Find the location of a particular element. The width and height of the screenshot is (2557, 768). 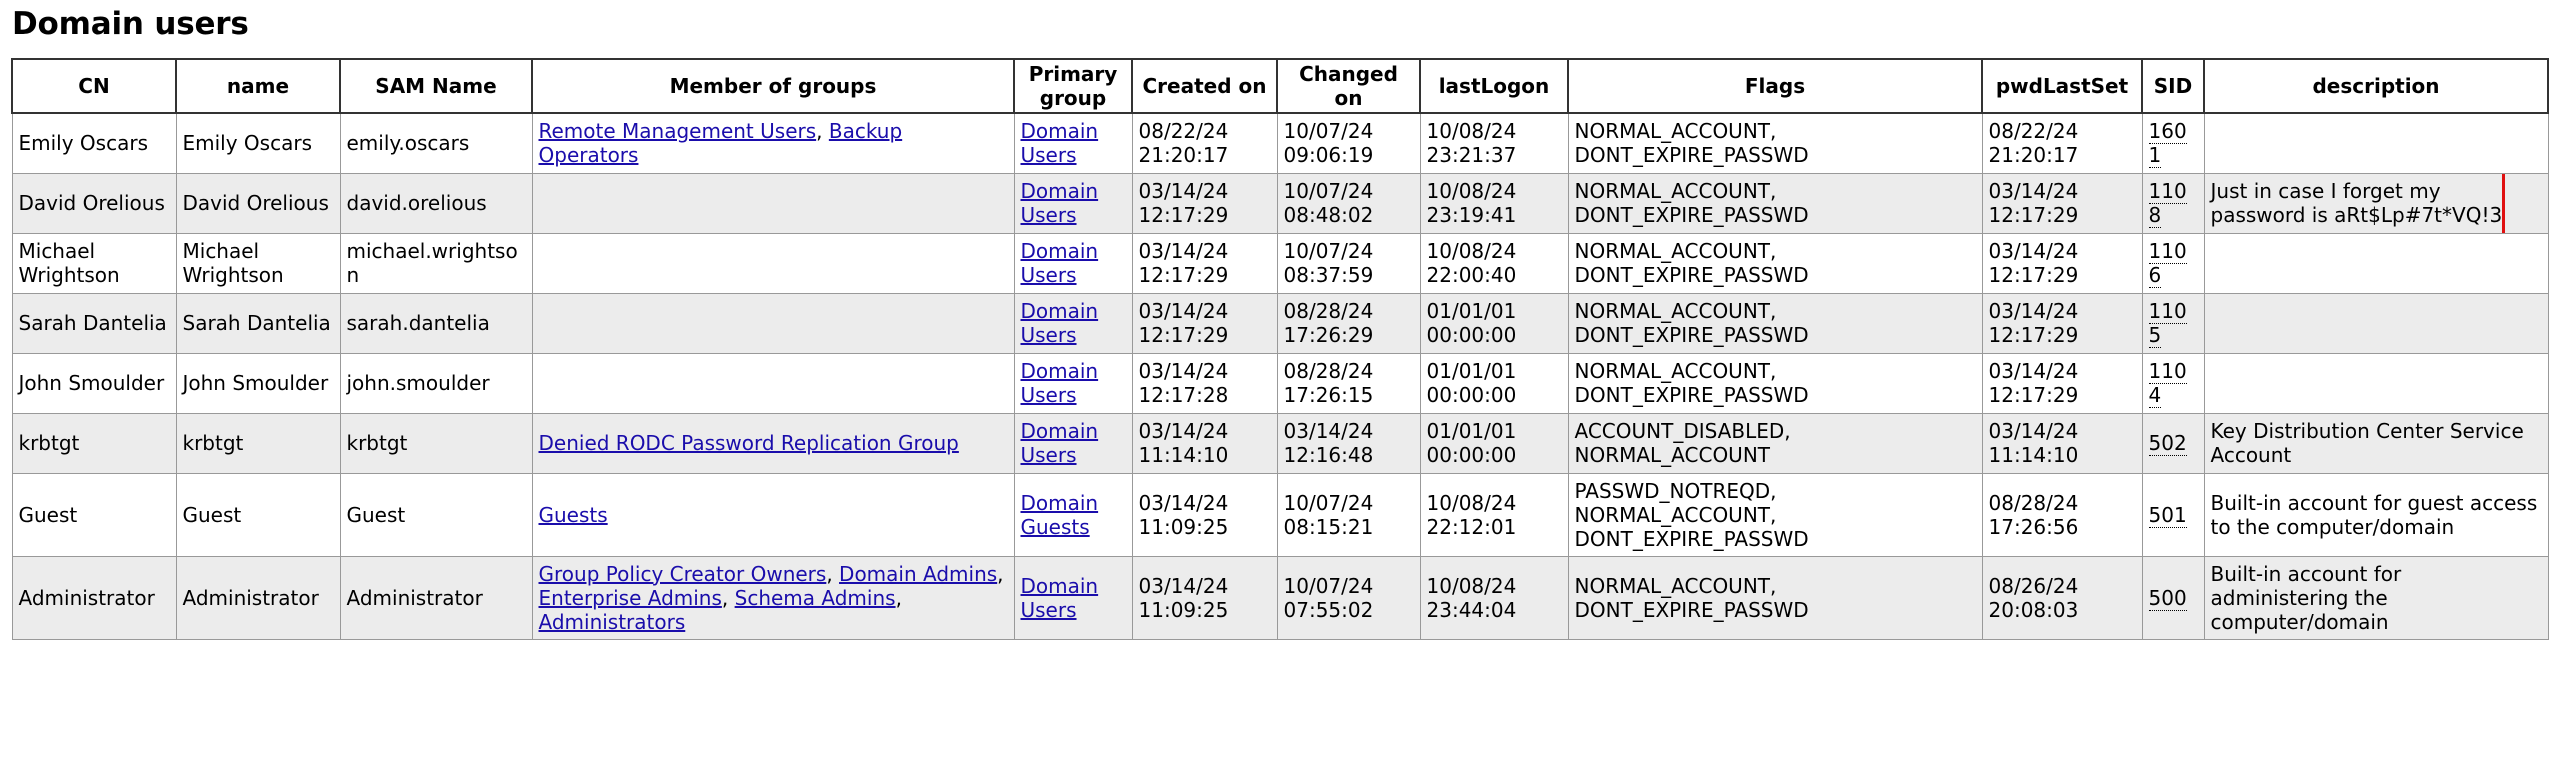

cell-name: Emily Oscars is located at coordinates (258, 143).